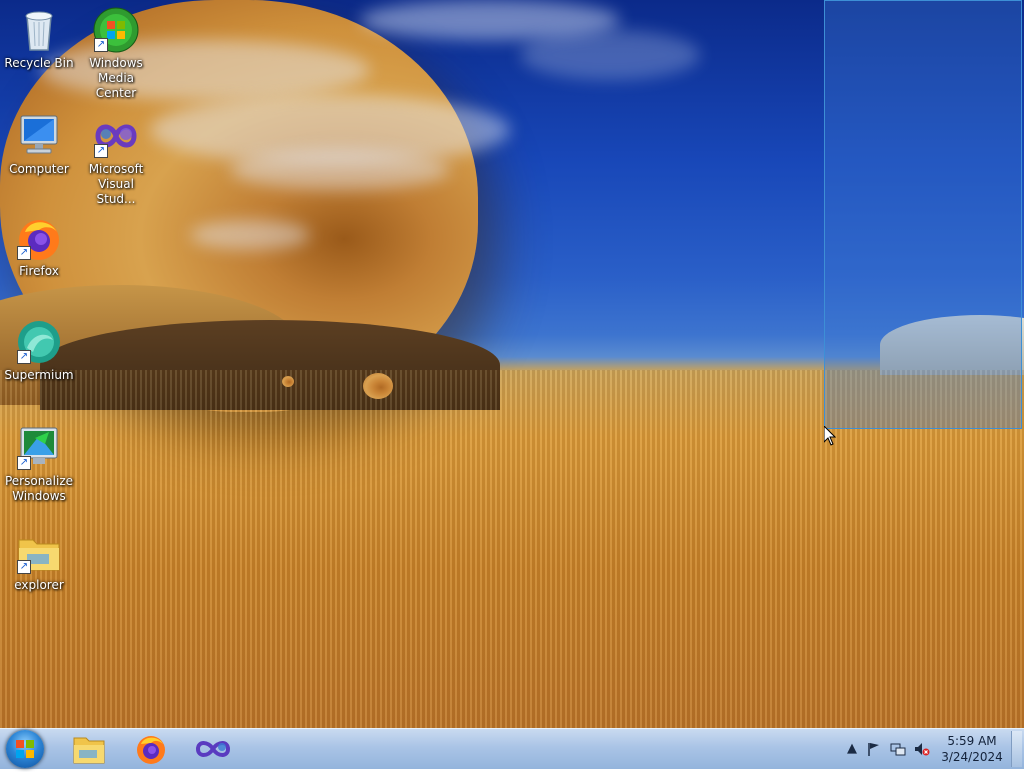 This screenshot has width=1024, height=772. Describe the element at coordinates (830, 436) in the screenshot. I see `mouse-pointer-icon` at that location.